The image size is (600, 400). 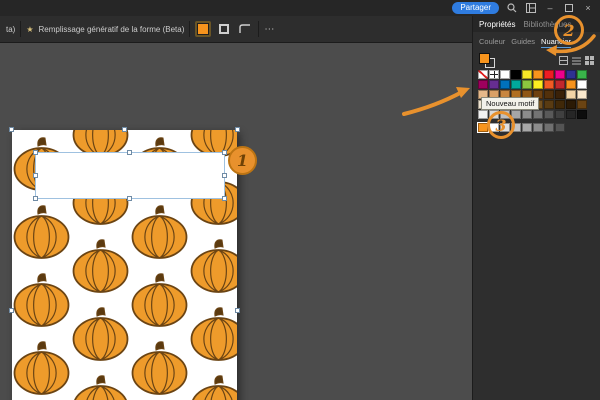 What do you see at coordinates (130, 175) in the screenshot?
I see `white-rectangle` at bounding box center [130, 175].